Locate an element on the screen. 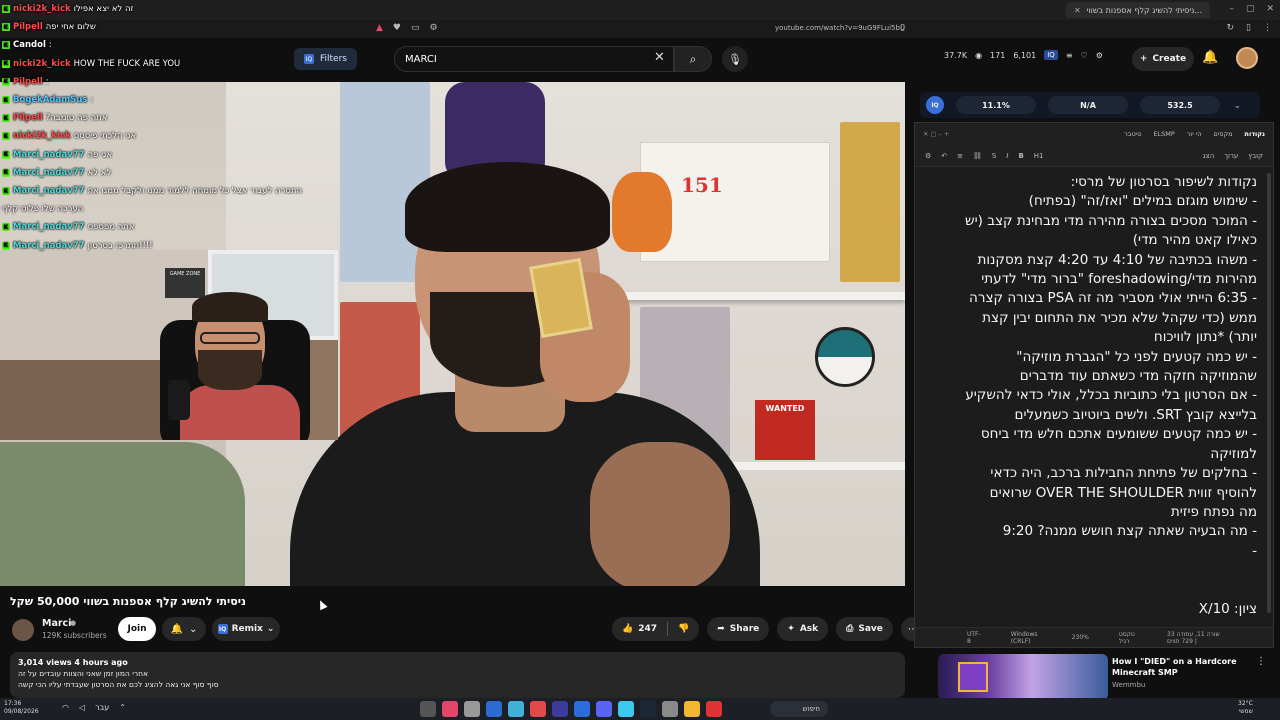 Image resolution: width=1280 pixels, height=720 pixels. menu-view: הצג is located at coordinates (1209, 156).